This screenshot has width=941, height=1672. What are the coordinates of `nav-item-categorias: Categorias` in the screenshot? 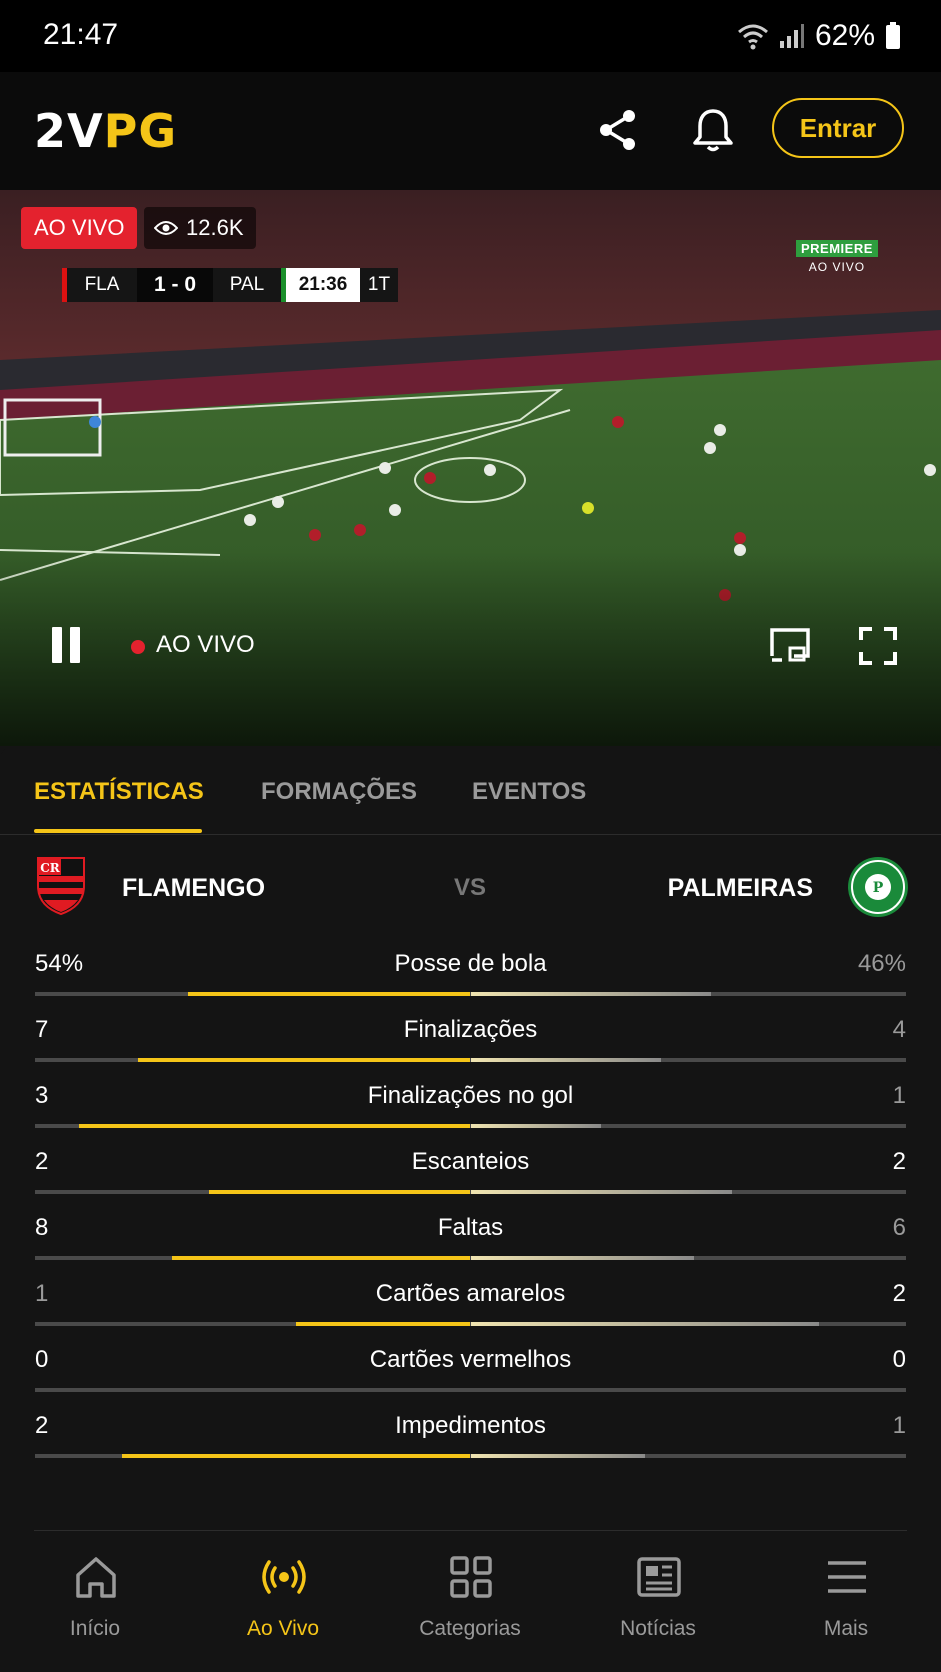 It's located at (470, 1601).